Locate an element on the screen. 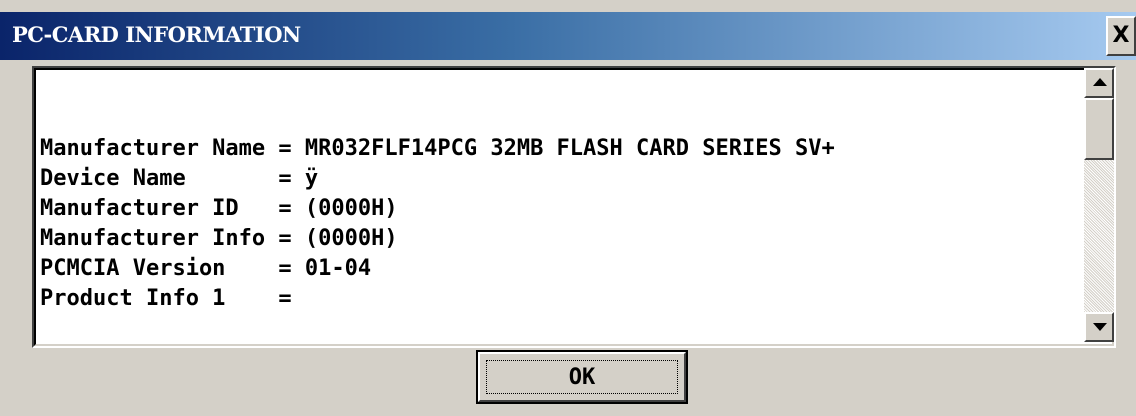  ok-button: OK is located at coordinates (582, 377).